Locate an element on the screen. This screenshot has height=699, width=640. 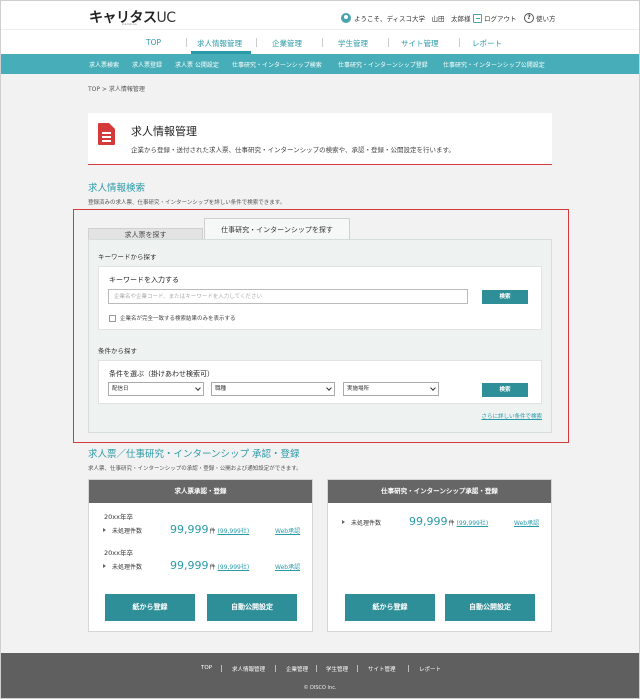
nav-top: TOP is located at coordinates (153, 42).